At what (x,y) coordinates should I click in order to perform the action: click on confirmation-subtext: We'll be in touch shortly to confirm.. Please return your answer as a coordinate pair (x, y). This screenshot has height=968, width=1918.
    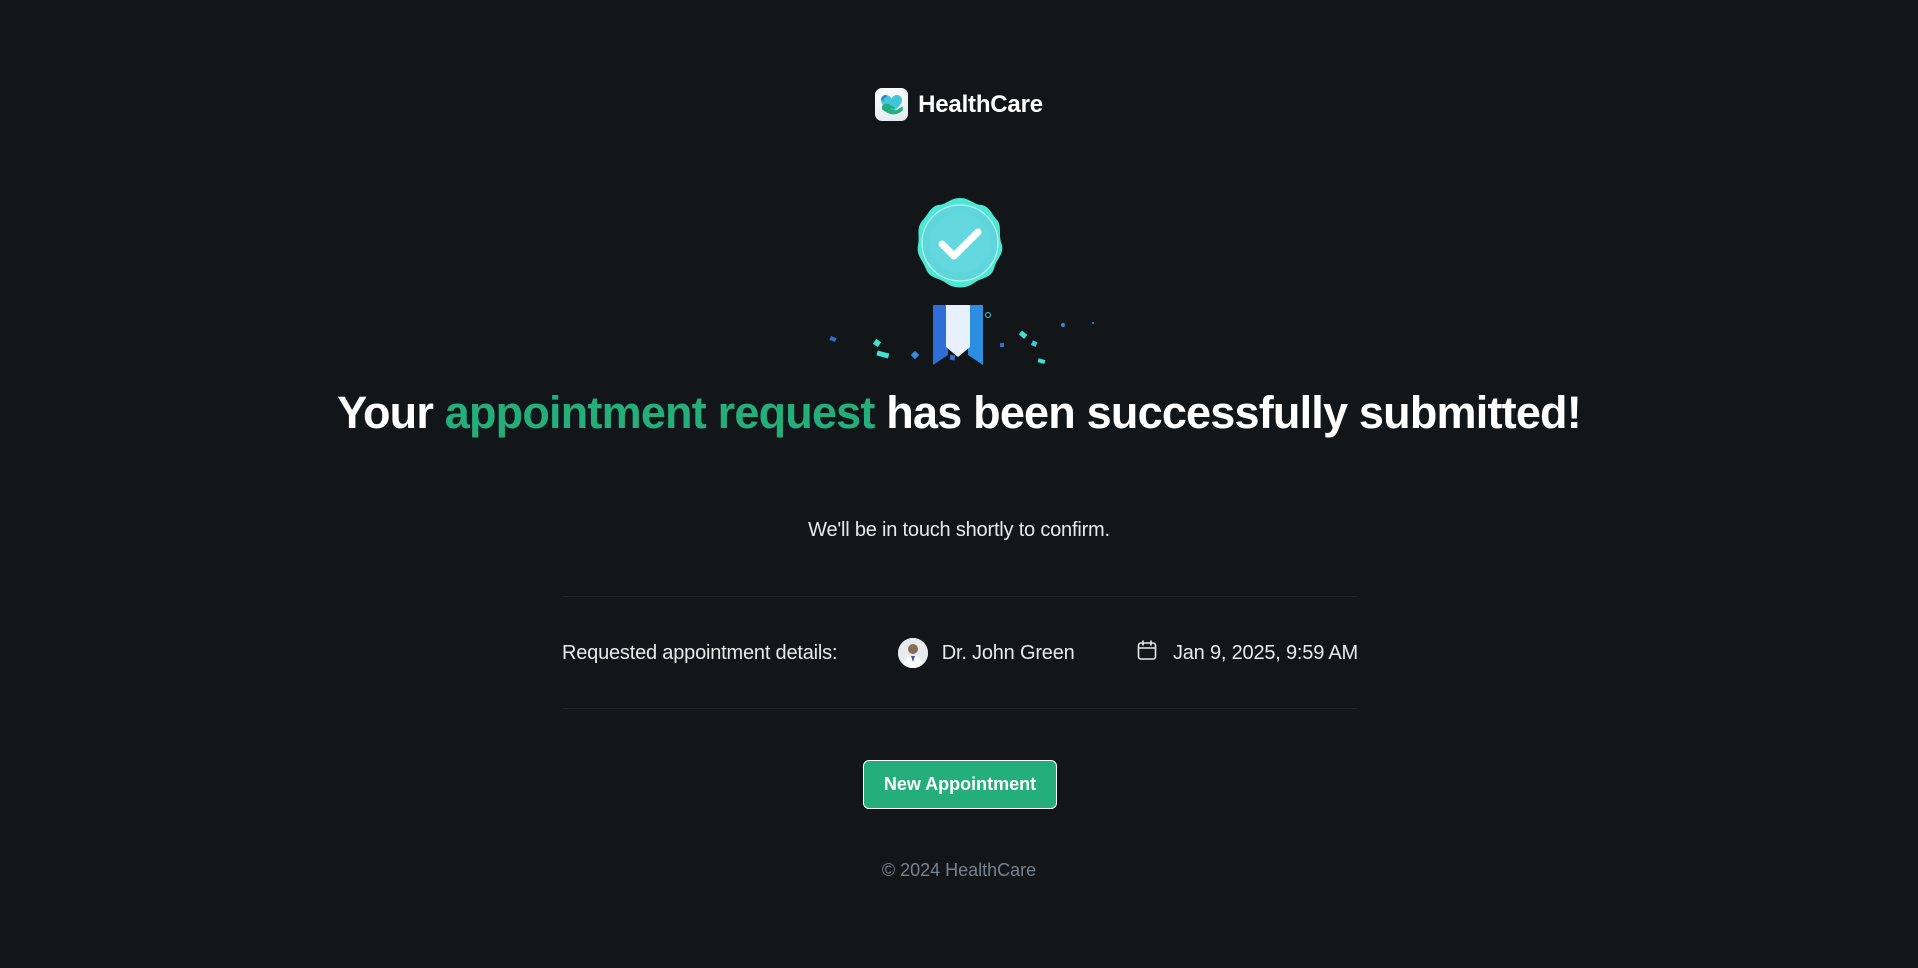
    Looking at the image, I should click on (959, 530).